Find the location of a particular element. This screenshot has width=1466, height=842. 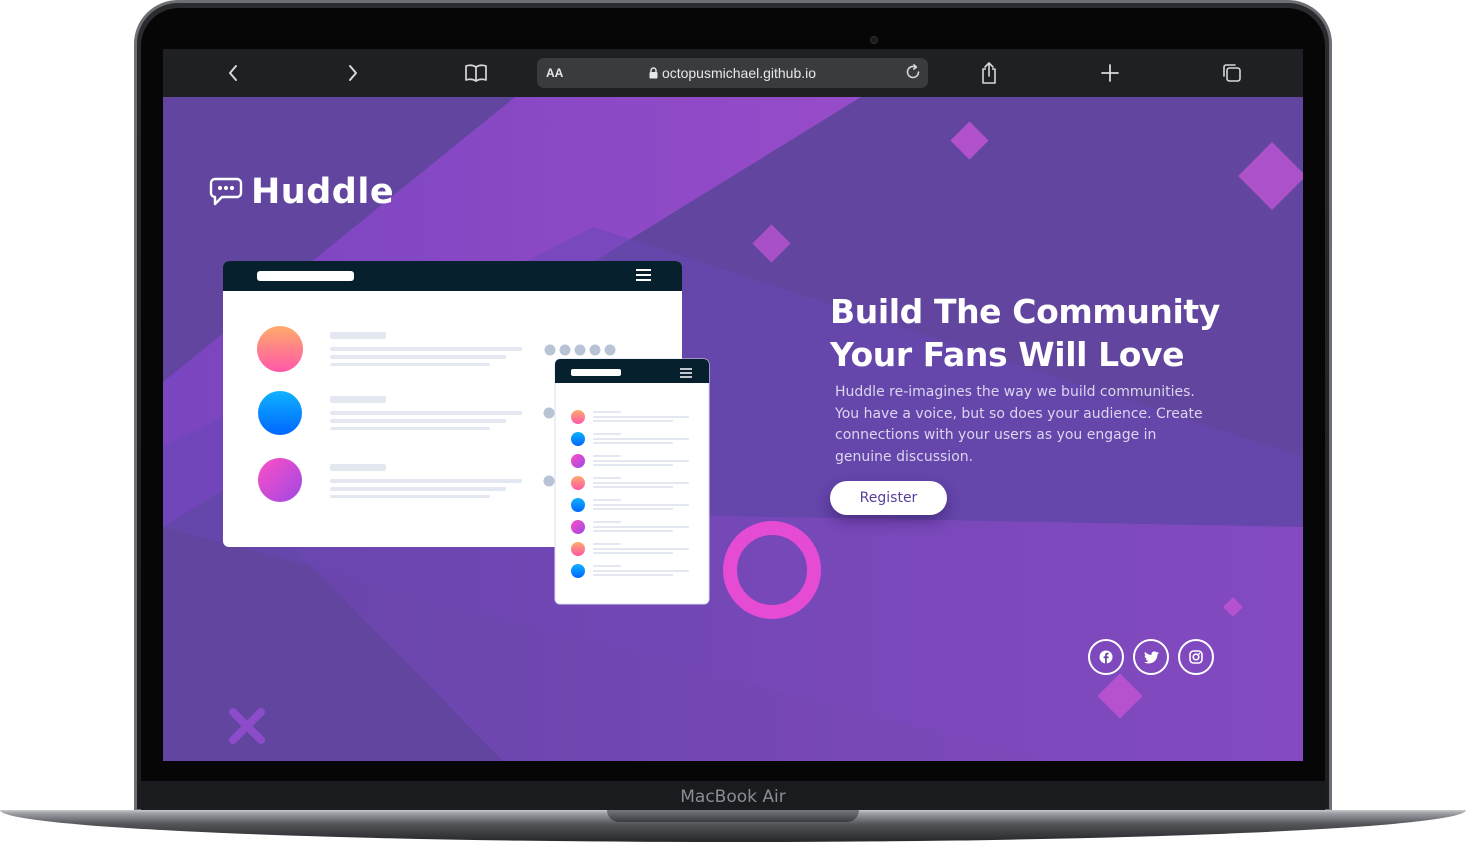

tabs-overview-button is located at coordinates (1232, 73).